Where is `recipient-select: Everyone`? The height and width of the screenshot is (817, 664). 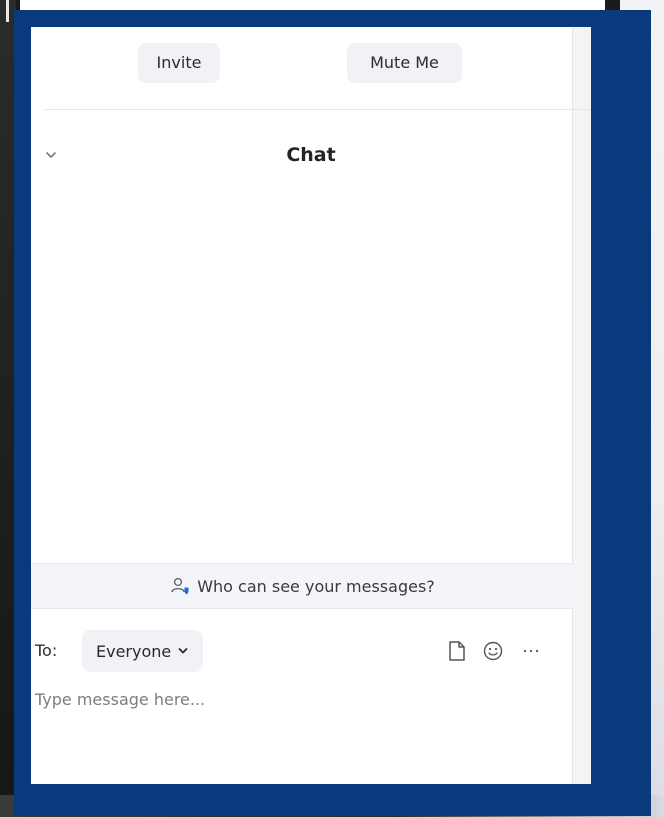
recipient-select: Everyone is located at coordinates (143, 651).